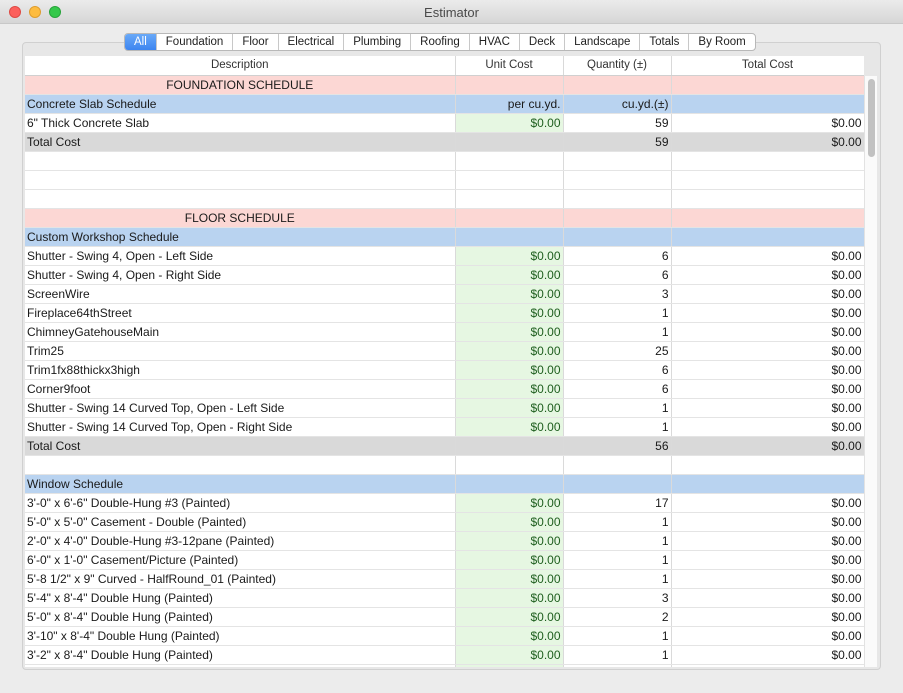  Describe the element at coordinates (240, 655) in the screenshot. I see `description-cell: 3'-2" x 8'-4" Double Hung (Painted)` at that location.